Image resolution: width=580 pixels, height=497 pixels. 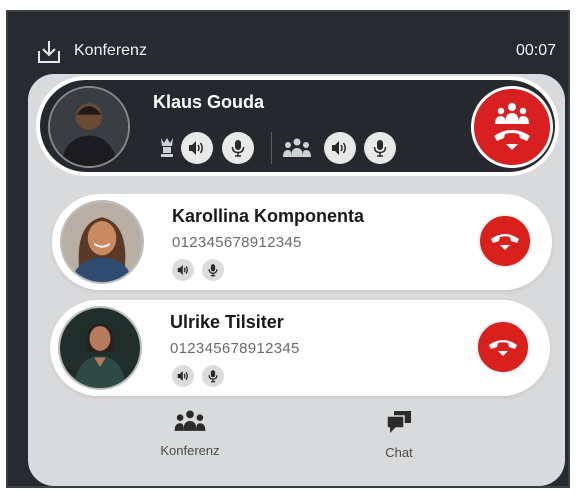 What do you see at coordinates (399, 452) in the screenshot?
I see `nav-chat-label: Chat` at bounding box center [399, 452].